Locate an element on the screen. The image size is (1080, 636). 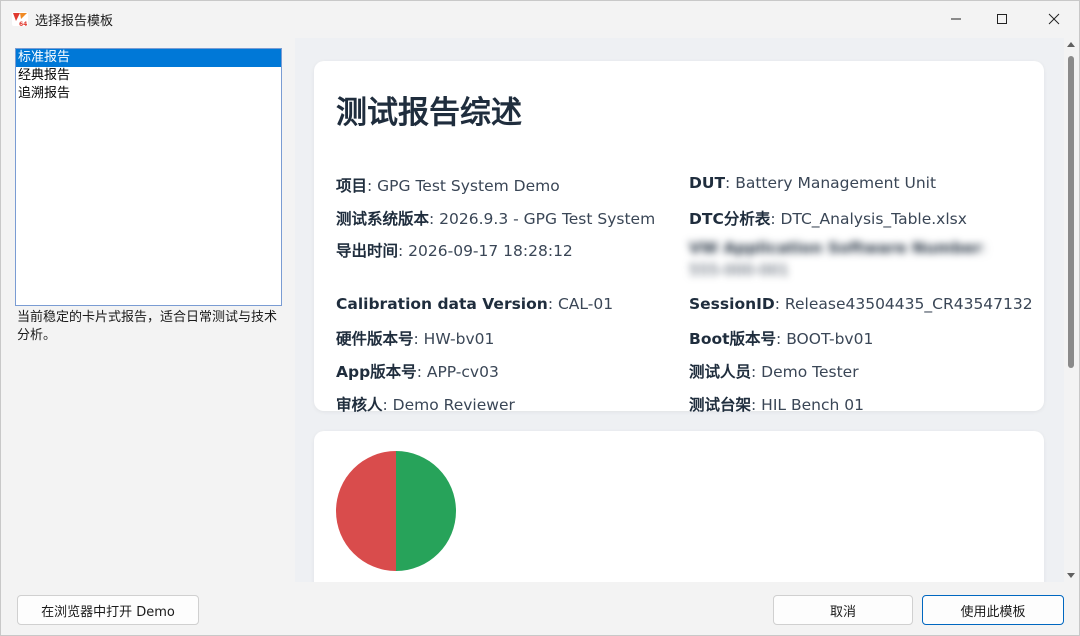
open-demo-button: 在浏览器中打开 Demo is located at coordinates (108, 610).